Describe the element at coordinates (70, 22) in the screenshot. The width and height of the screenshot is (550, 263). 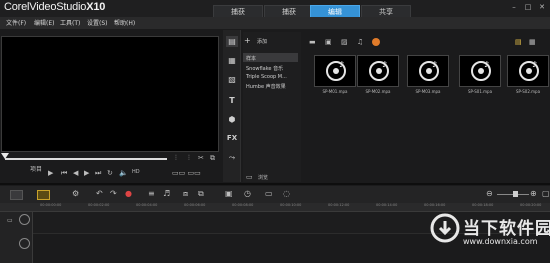
I see `menu-tools: 工具(T)` at that location.